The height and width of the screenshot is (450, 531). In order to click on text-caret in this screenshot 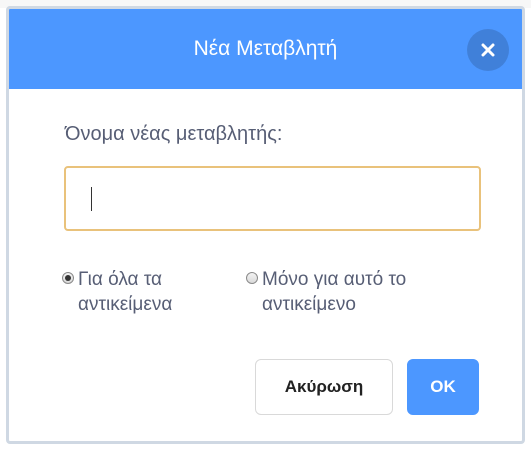, I will do `click(91, 199)`.